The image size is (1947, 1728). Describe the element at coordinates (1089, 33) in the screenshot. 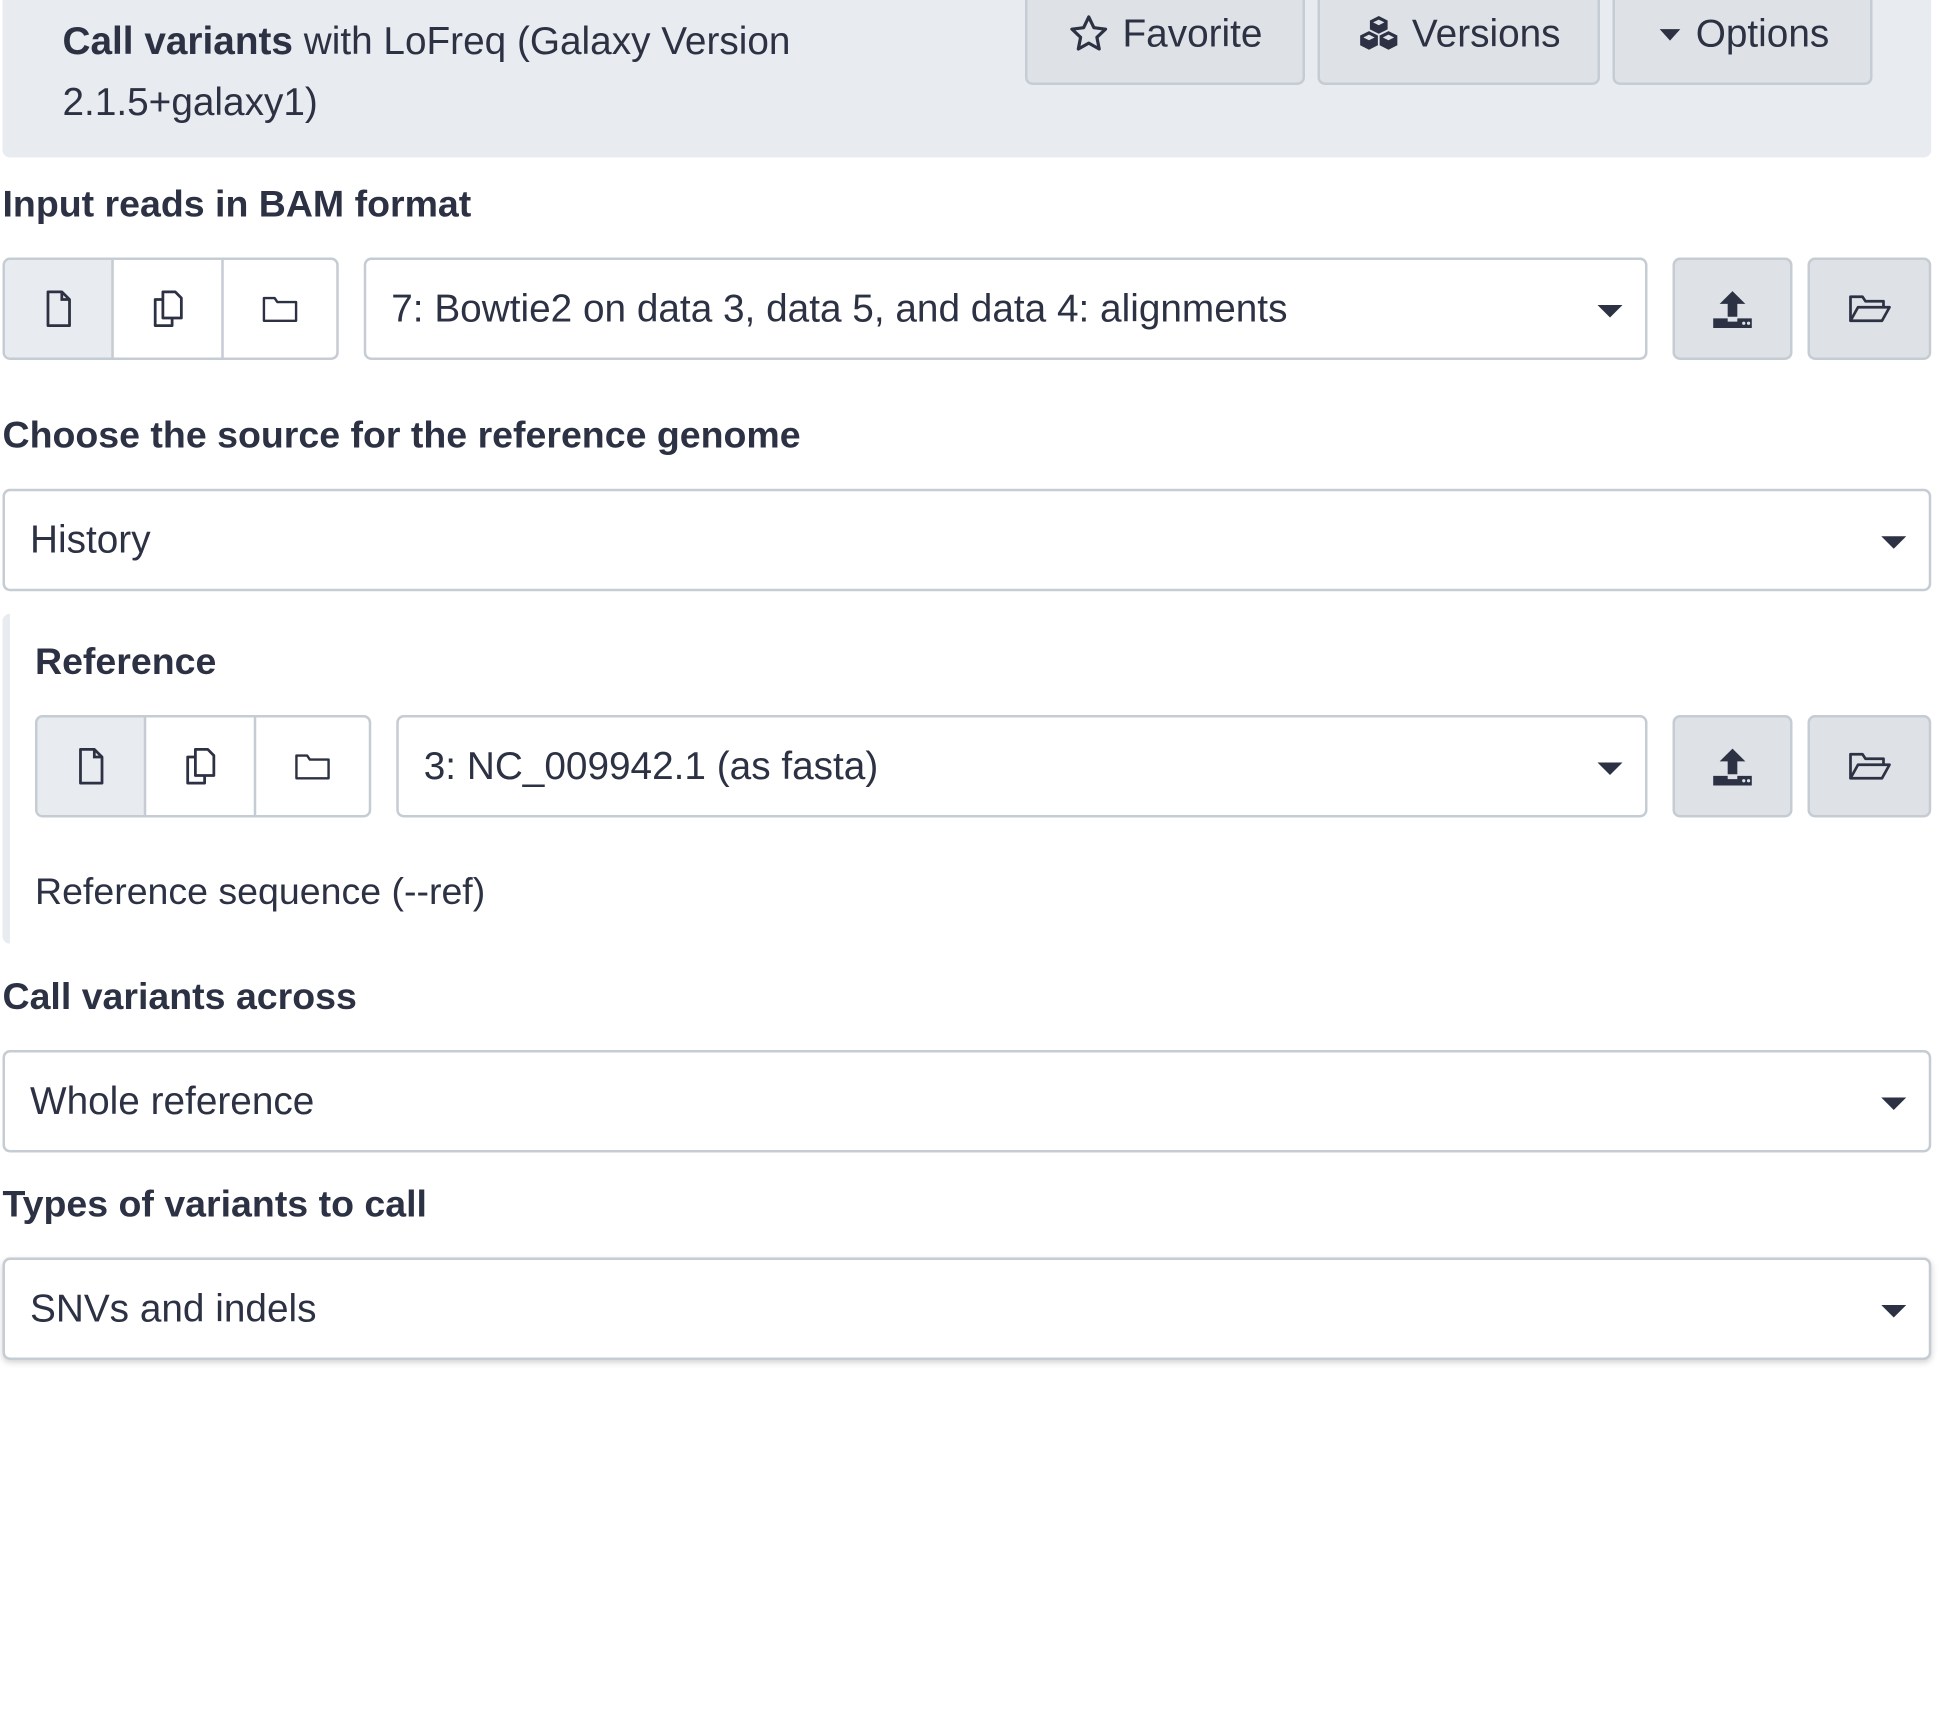

I see `star-icon` at that location.